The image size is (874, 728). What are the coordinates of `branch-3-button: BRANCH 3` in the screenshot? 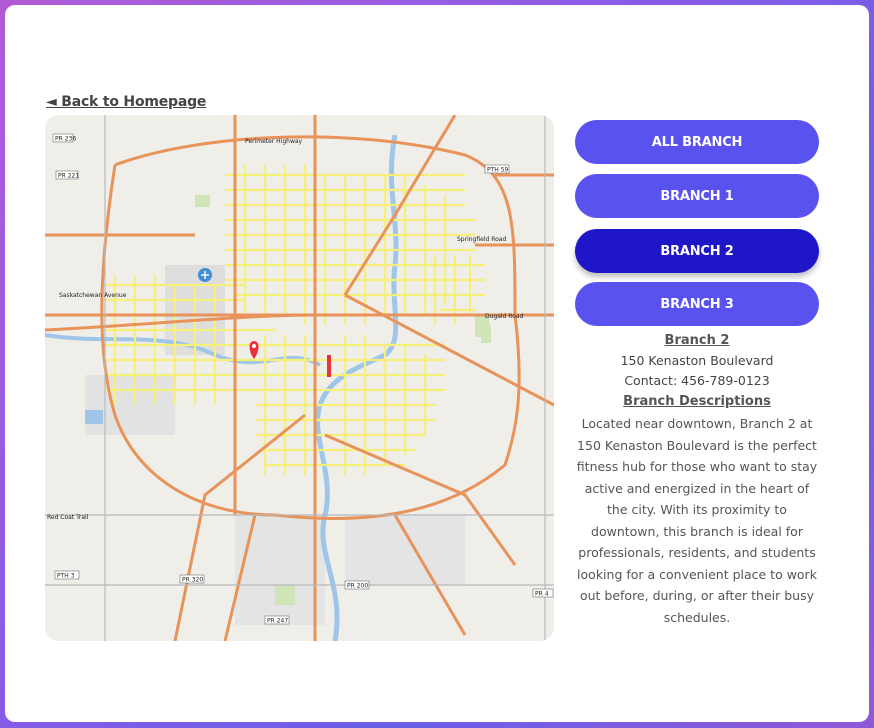 It's located at (697, 304).